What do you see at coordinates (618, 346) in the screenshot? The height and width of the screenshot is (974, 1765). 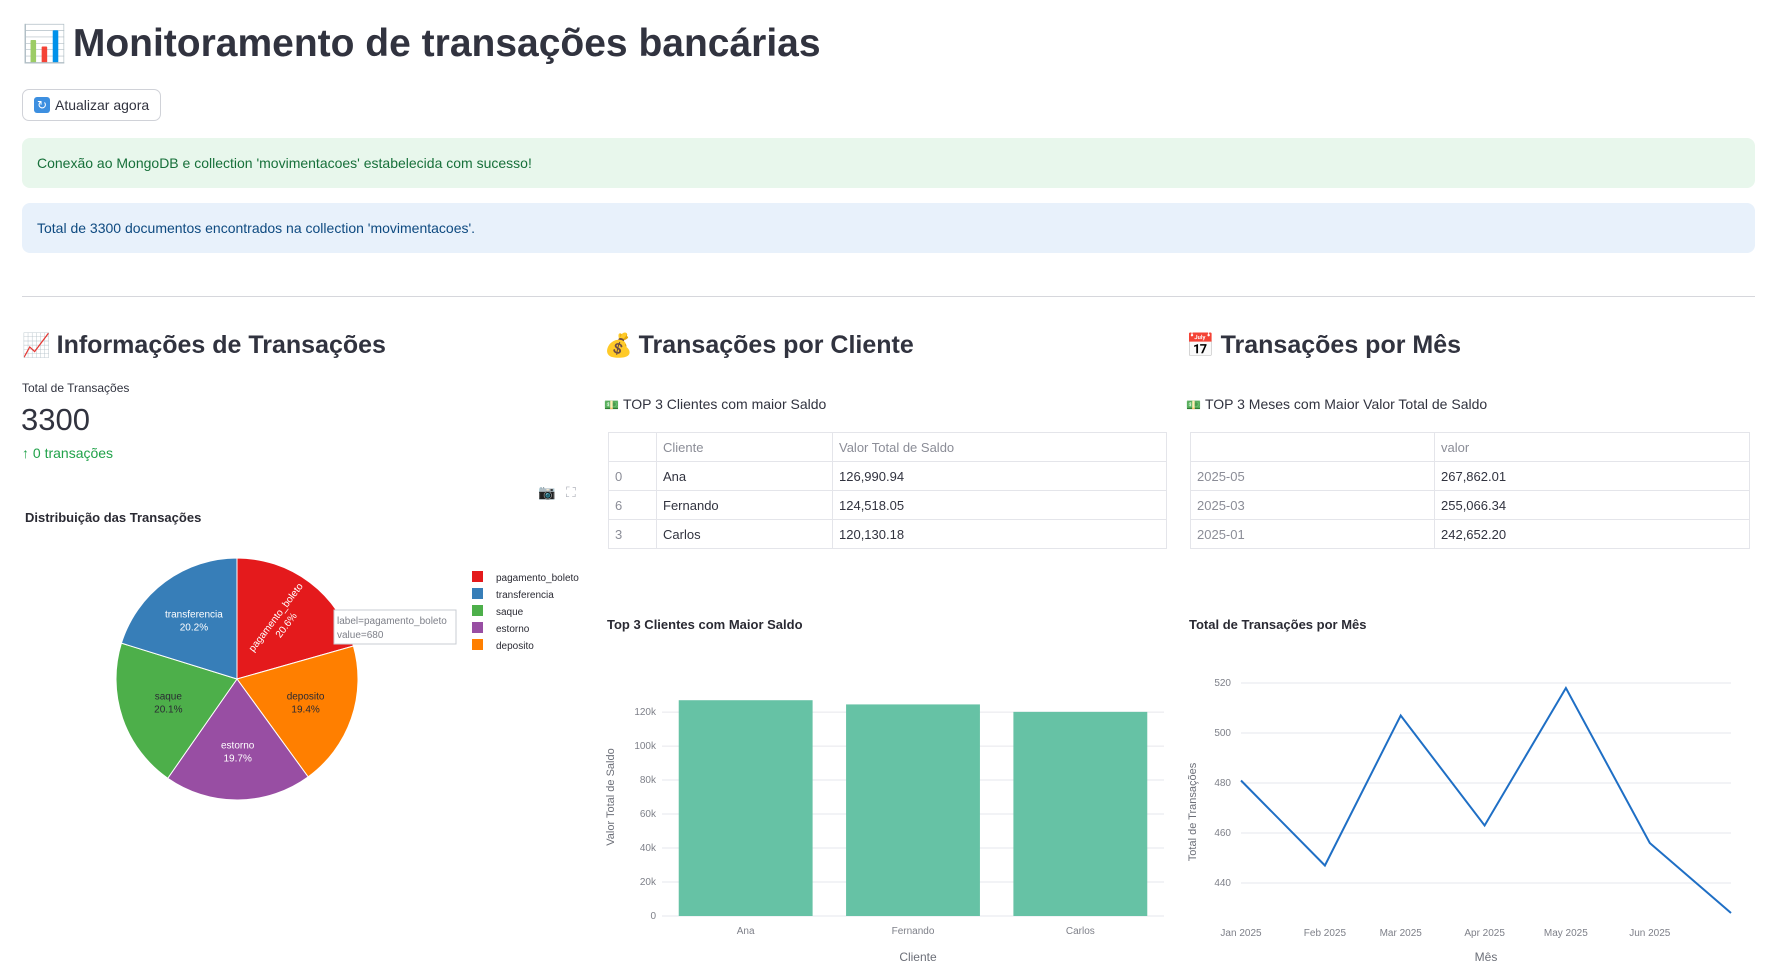 I see `money-bag-emoji-icon: 💰` at bounding box center [618, 346].